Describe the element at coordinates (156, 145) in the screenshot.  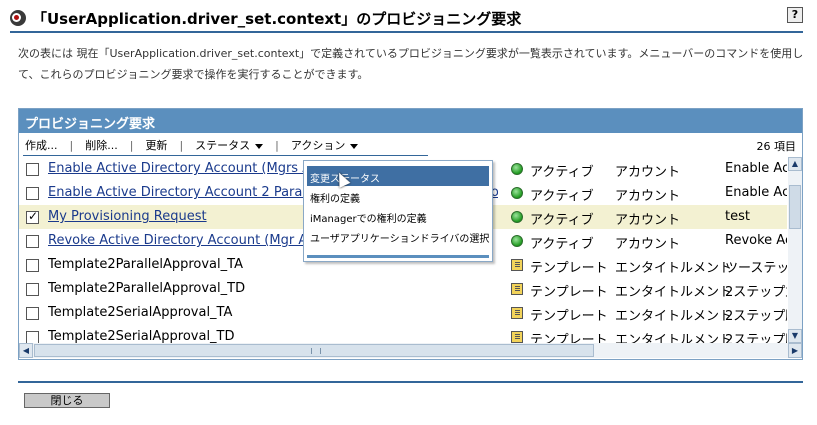
I see `refresh-button: 更新` at that location.